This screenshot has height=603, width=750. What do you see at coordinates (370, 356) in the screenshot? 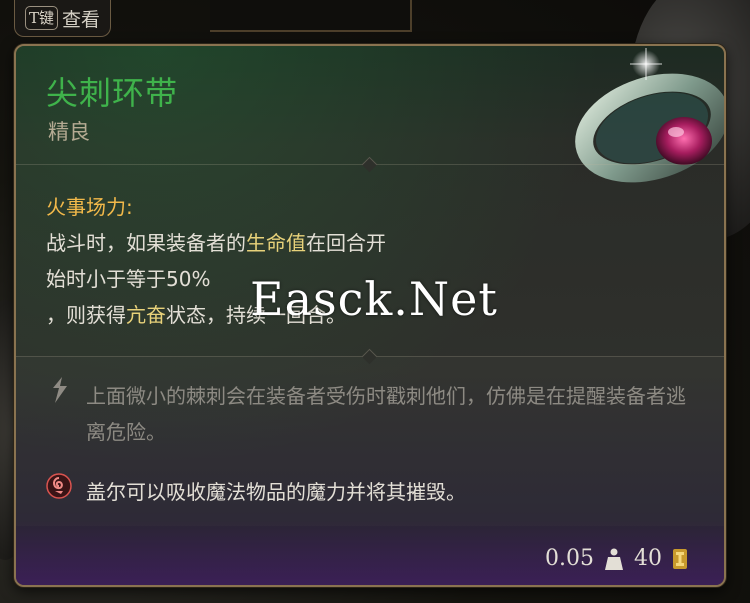
I see `effect-divider` at bounding box center [370, 356].